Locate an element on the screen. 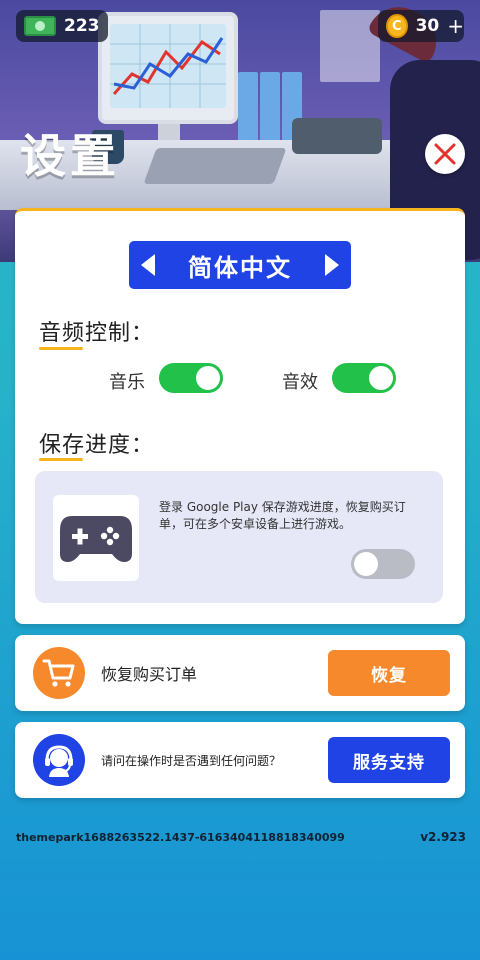  support-question: 请问在操作时是否遇到任何问题？ is located at coordinates (191, 760).